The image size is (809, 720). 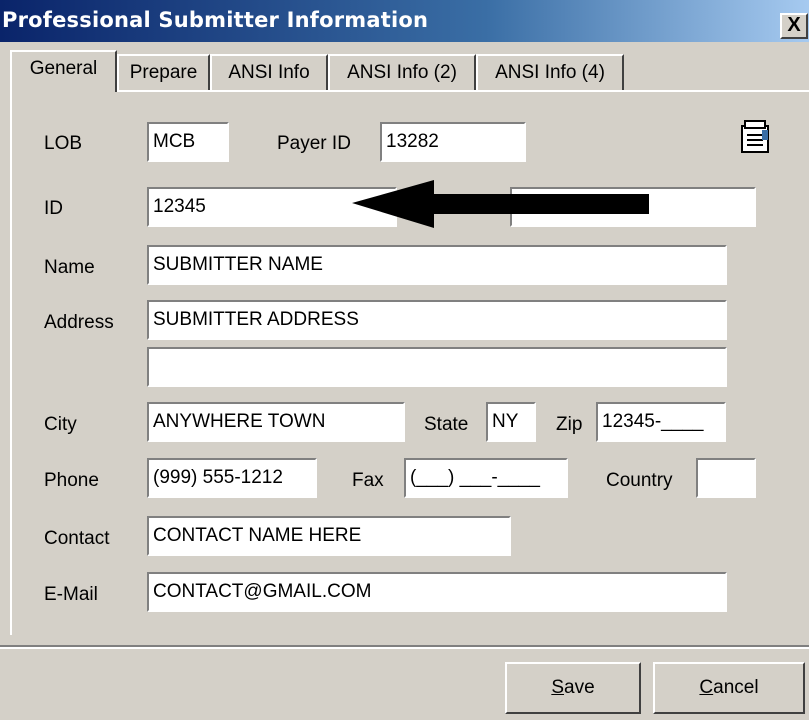 I want to click on close-button: X, so click(x=794, y=26).